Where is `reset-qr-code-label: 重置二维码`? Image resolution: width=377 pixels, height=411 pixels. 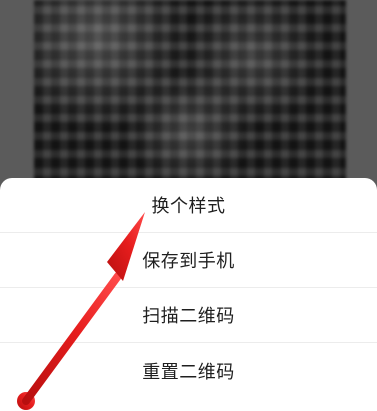 reset-qr-code-label: 重置二维码 is located at coordinates (188, 372).